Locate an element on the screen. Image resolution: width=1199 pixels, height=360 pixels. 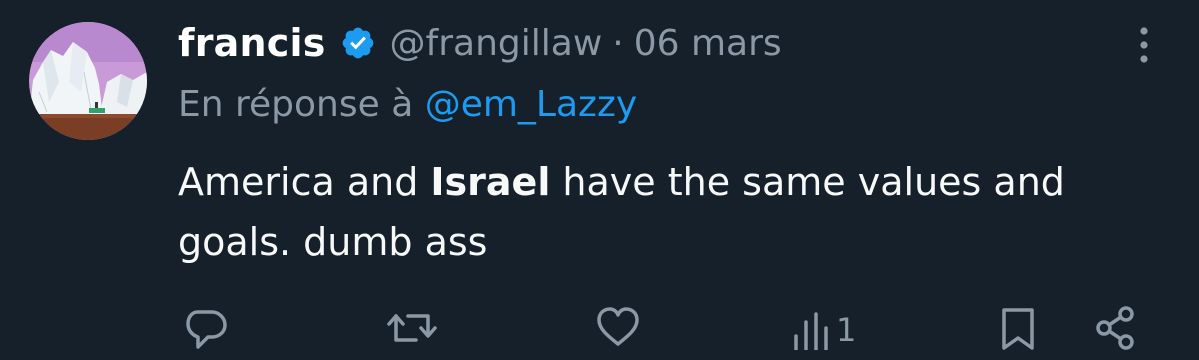
retweet-icon is located at coordinates (412, 328).